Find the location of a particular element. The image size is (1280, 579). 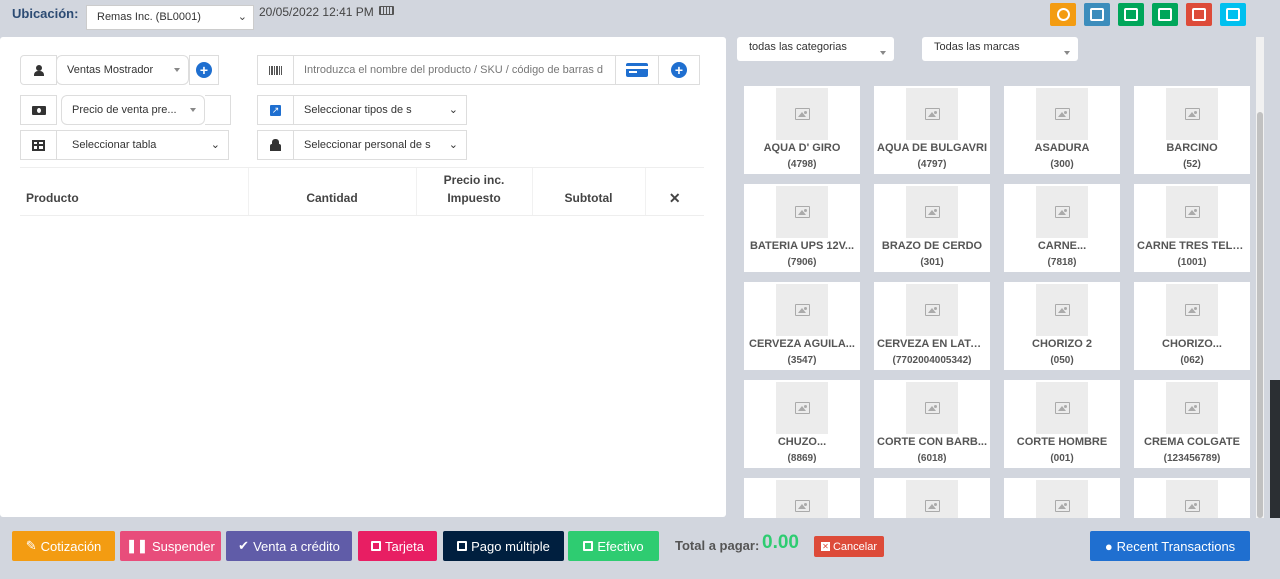

external-icon-box: ↗ is located at coordinates (275, 110).